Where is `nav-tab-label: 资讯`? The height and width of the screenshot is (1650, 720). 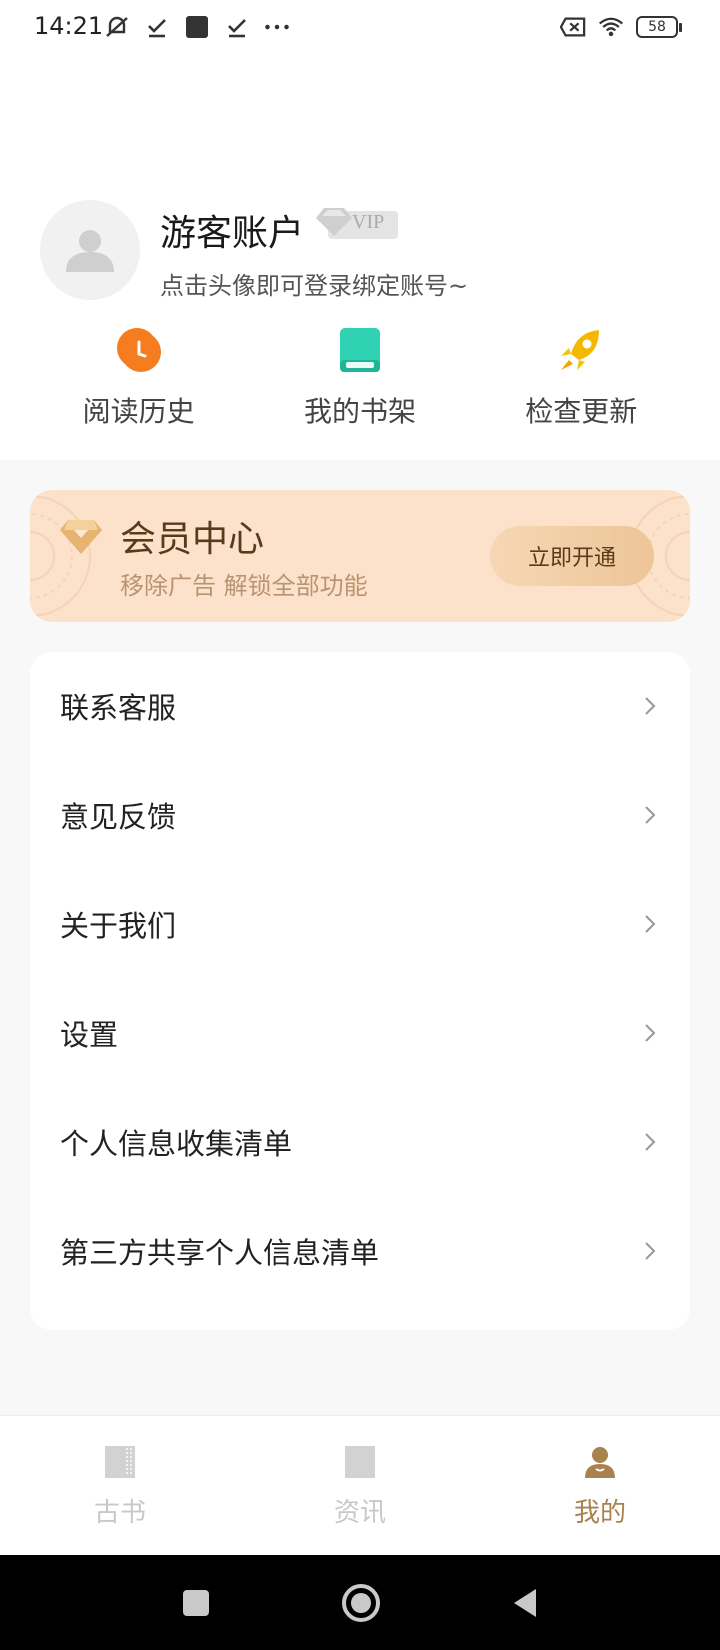 nav-tab-label: 资讯 is located at coordinates (359, 1513).